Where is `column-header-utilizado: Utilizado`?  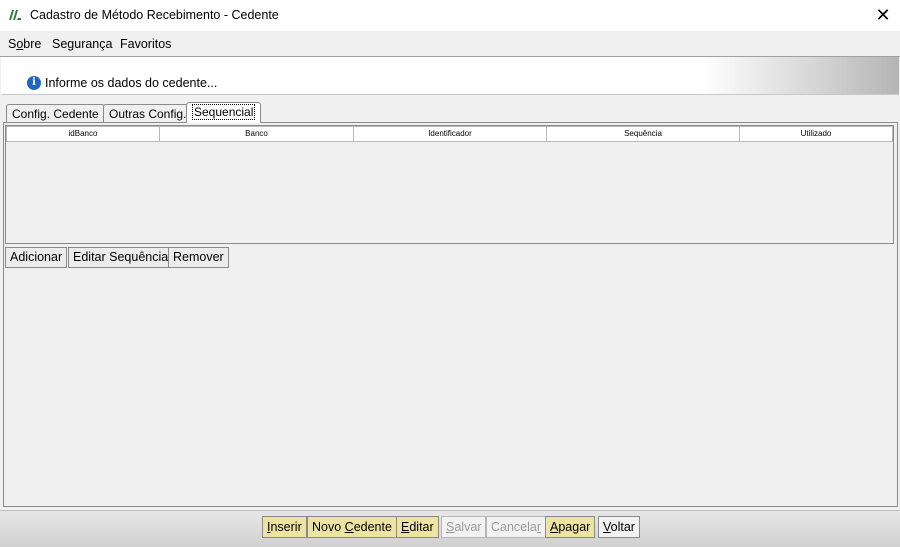
column-header-utilizado: Utilizado is located at coordinates (816, 134).